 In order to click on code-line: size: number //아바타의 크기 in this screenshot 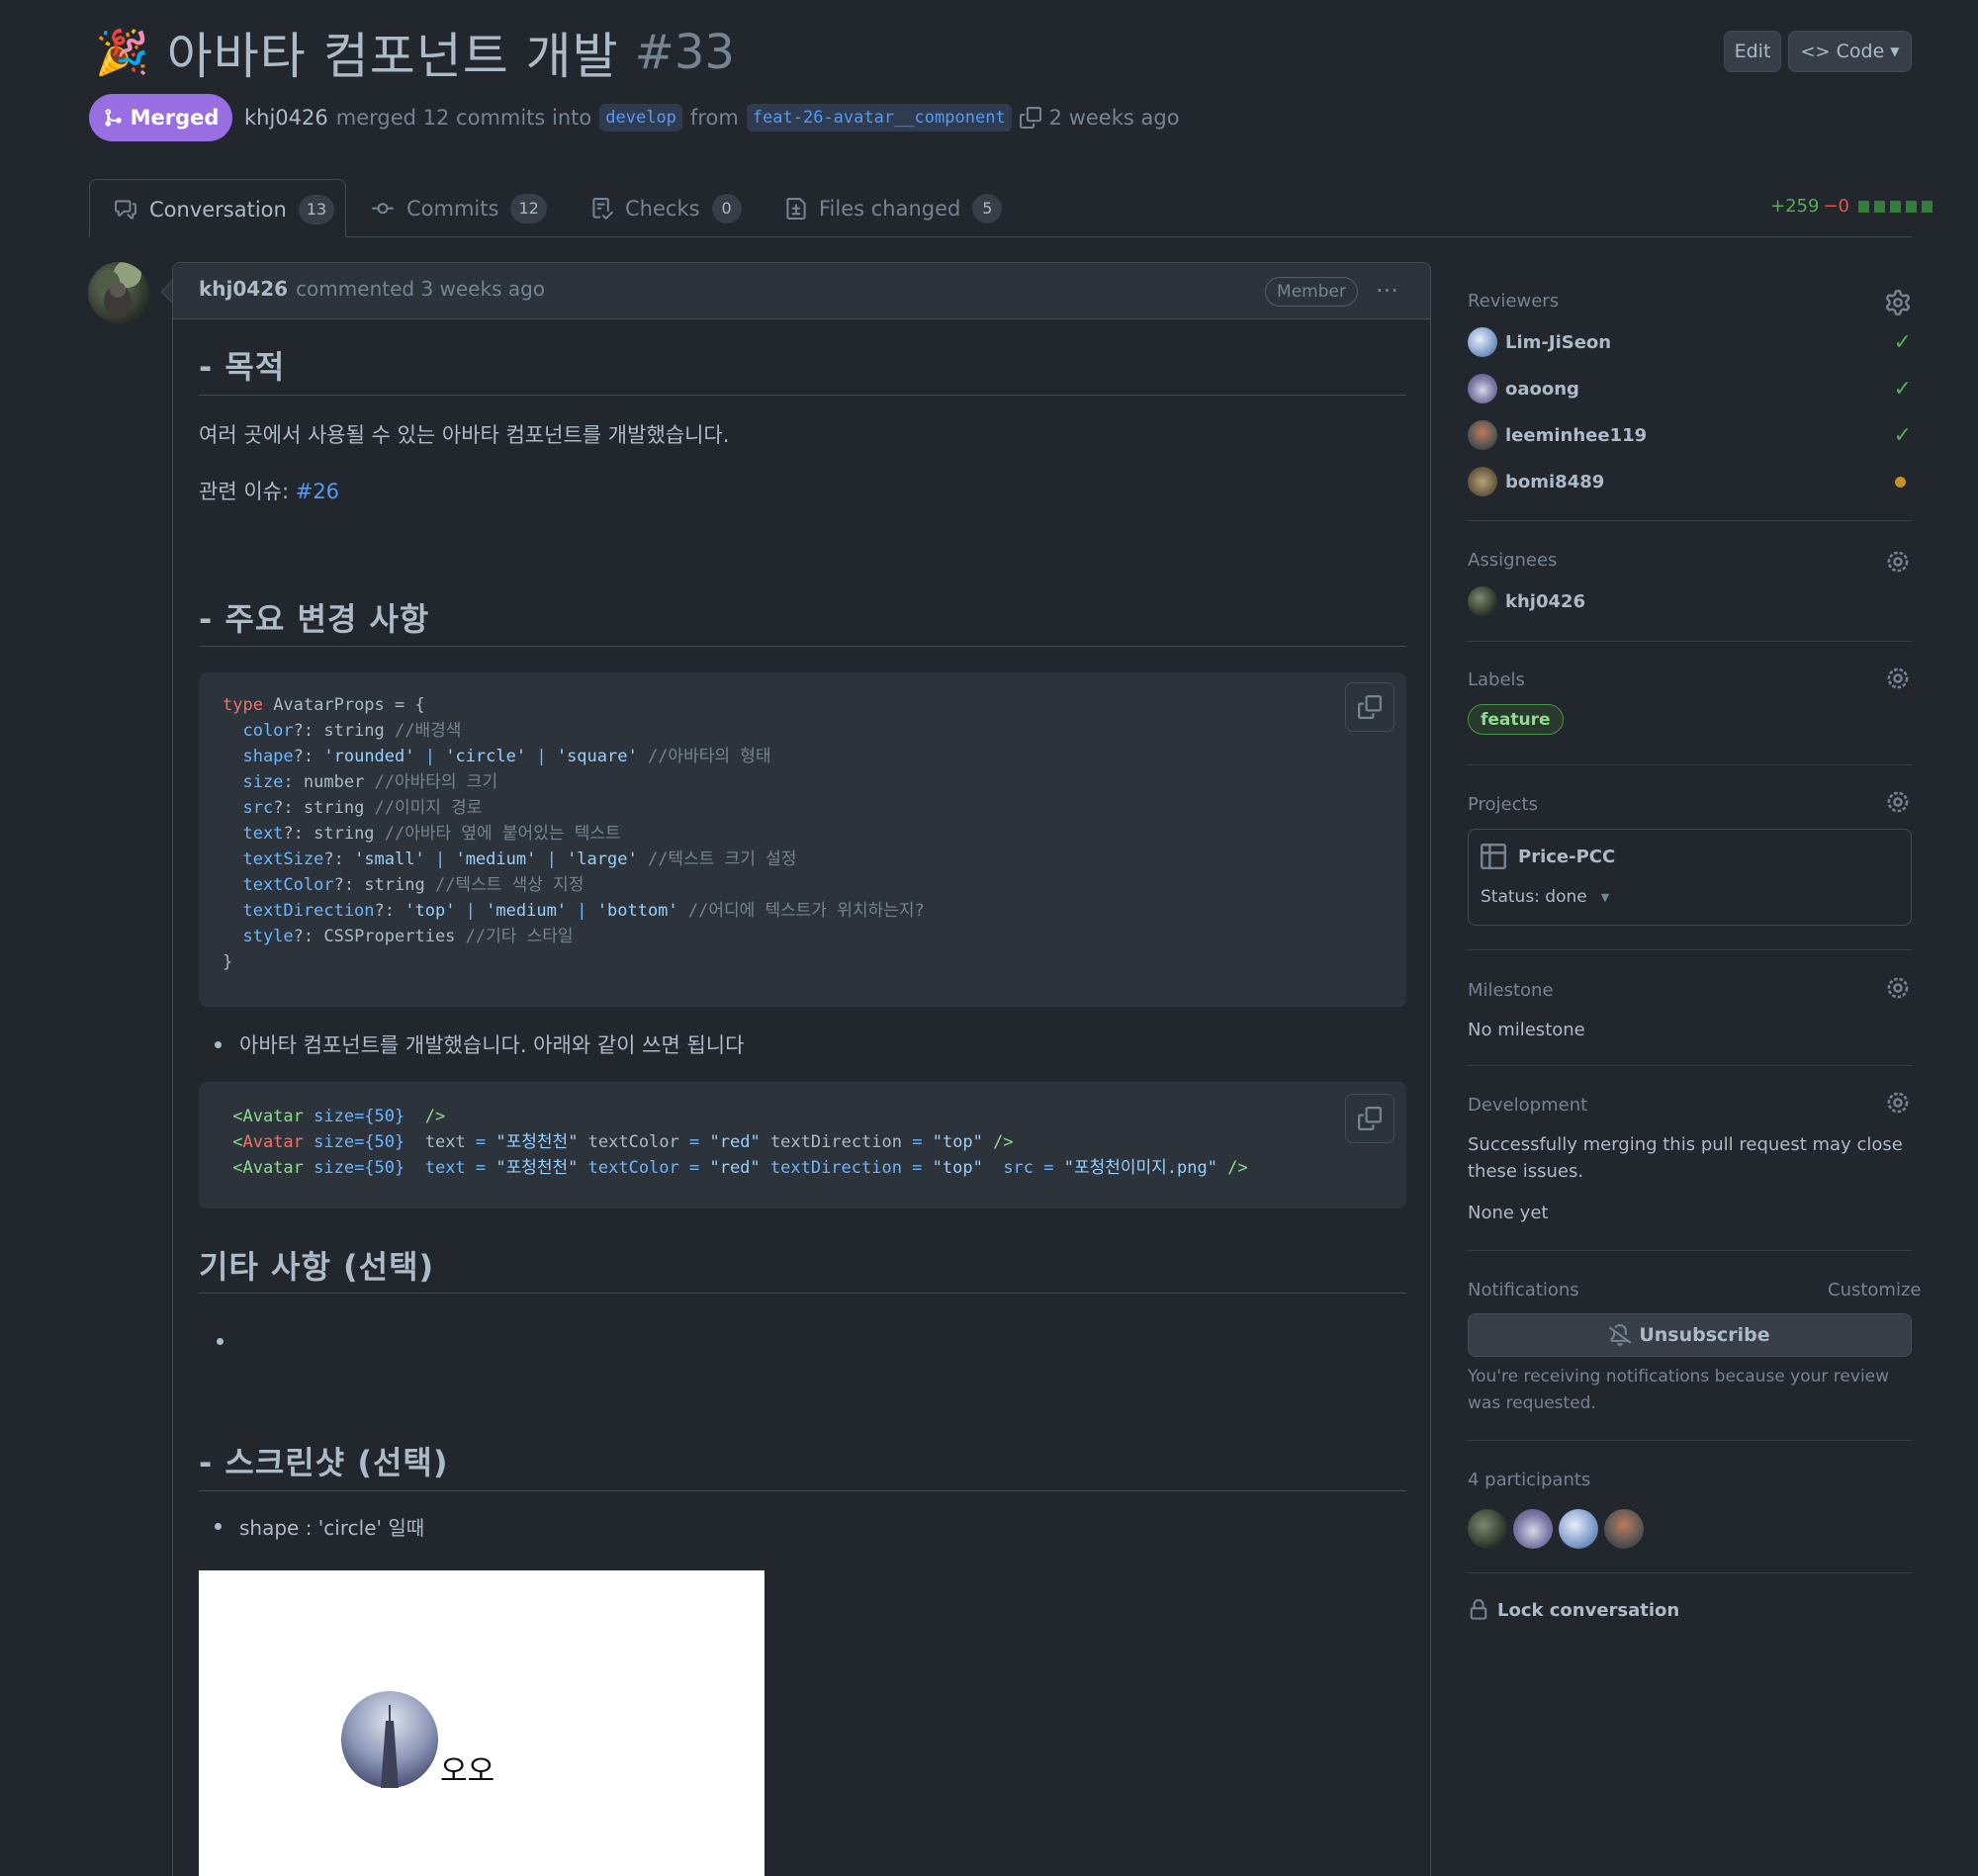, I will do `click(574, 782)`.